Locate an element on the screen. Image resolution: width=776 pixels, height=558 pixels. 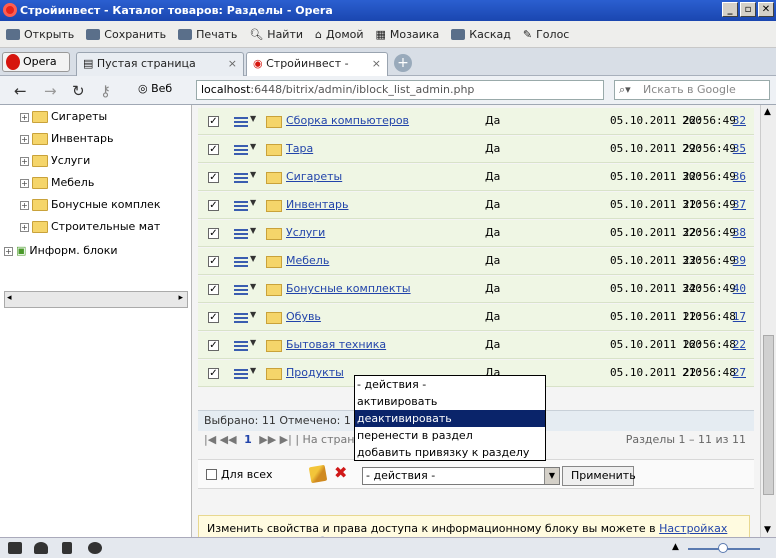
forward-icon: → is located at coordinates (50, 91).